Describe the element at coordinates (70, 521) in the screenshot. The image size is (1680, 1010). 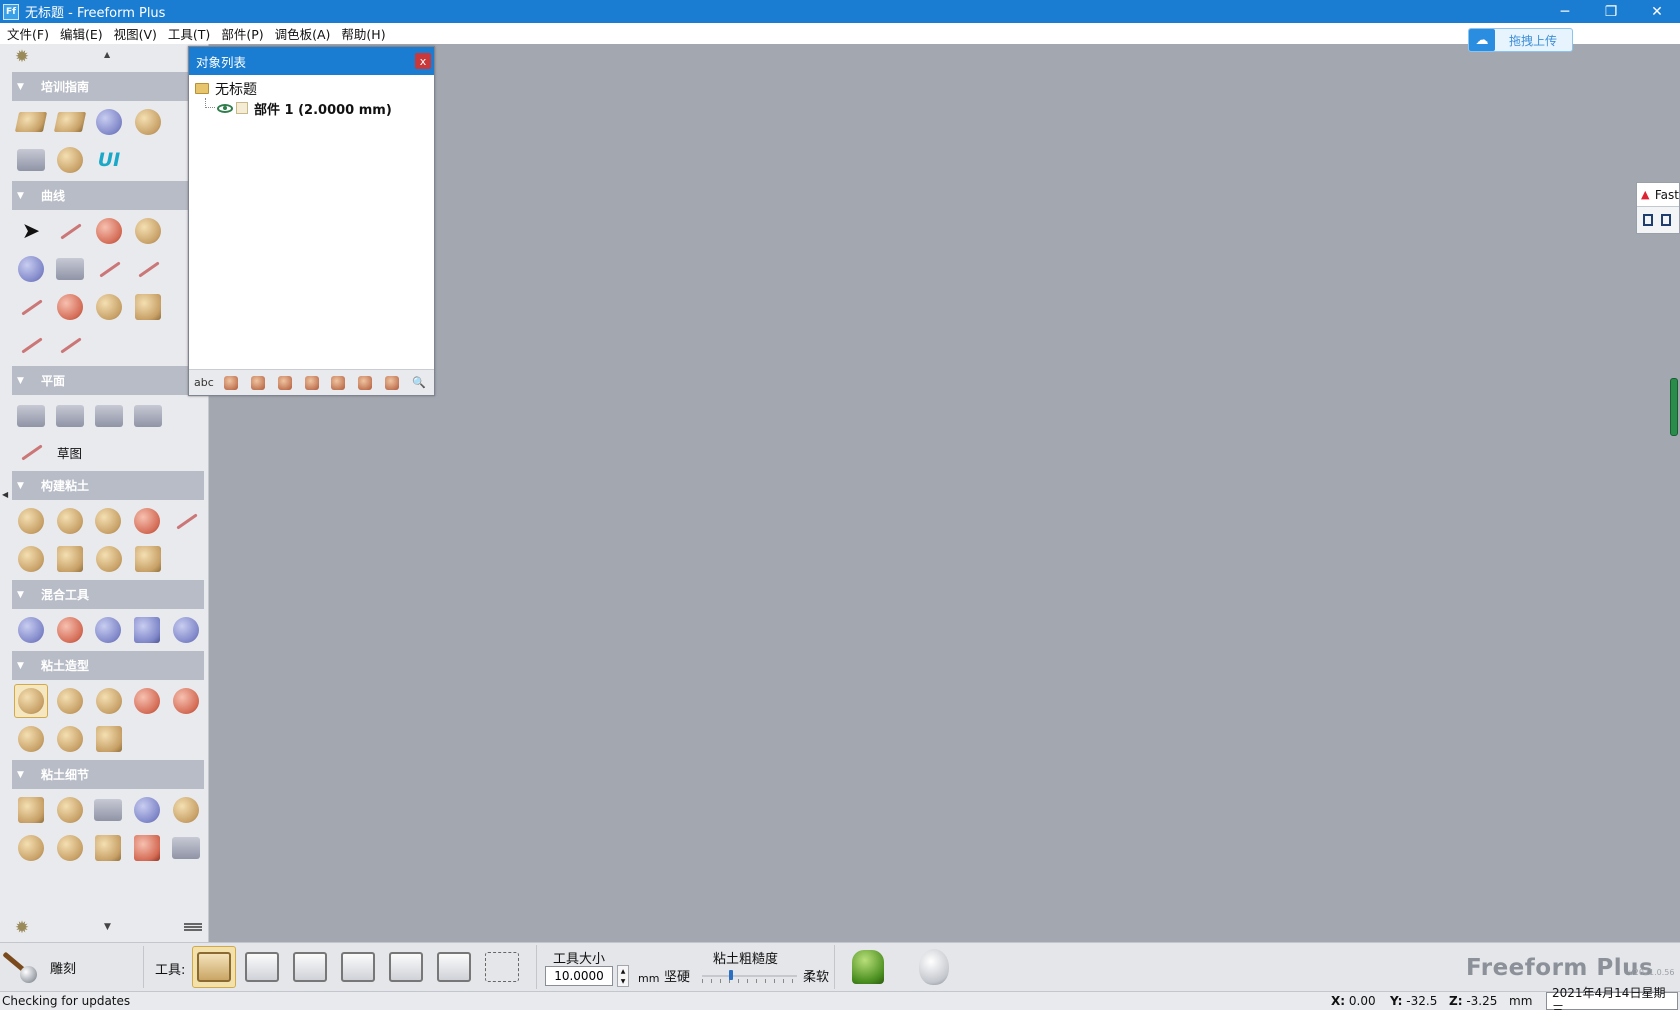
I see `tool-clay-shape` at that location.